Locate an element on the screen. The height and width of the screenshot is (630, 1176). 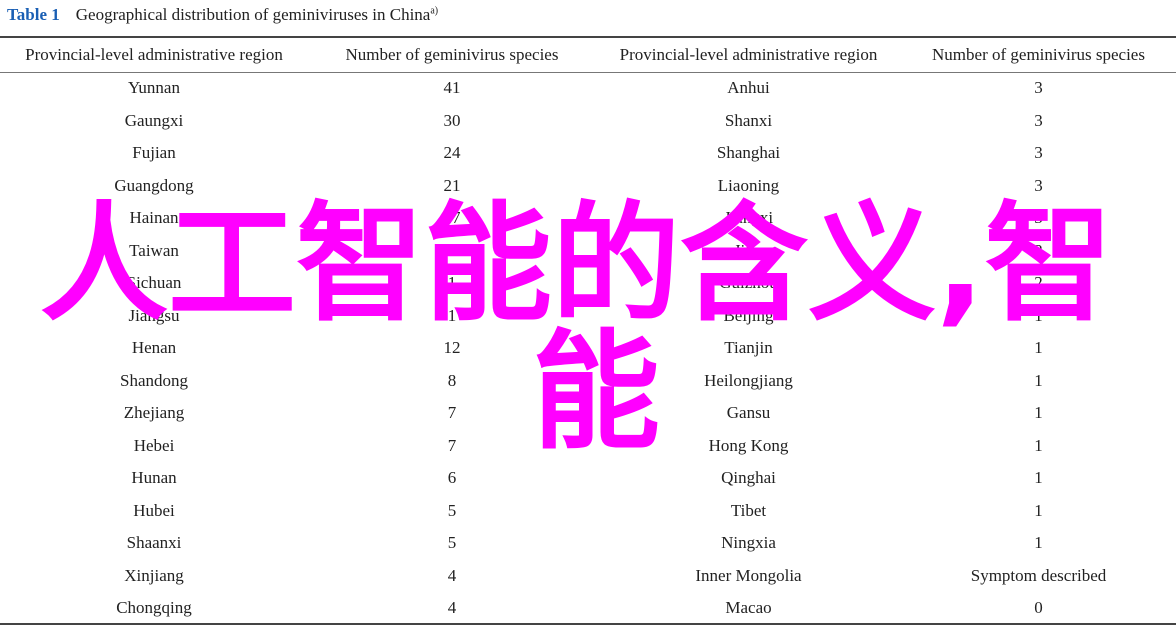
region-cell: Anhui is located at coordinates (748, 88).